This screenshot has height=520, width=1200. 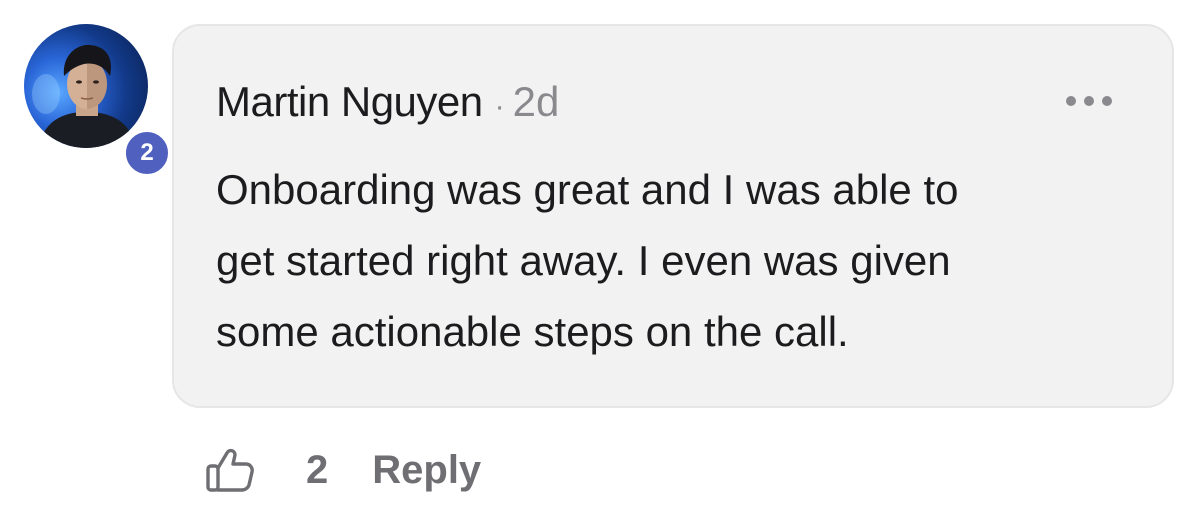 I want to click on like-button, so click(x=230, y=470).